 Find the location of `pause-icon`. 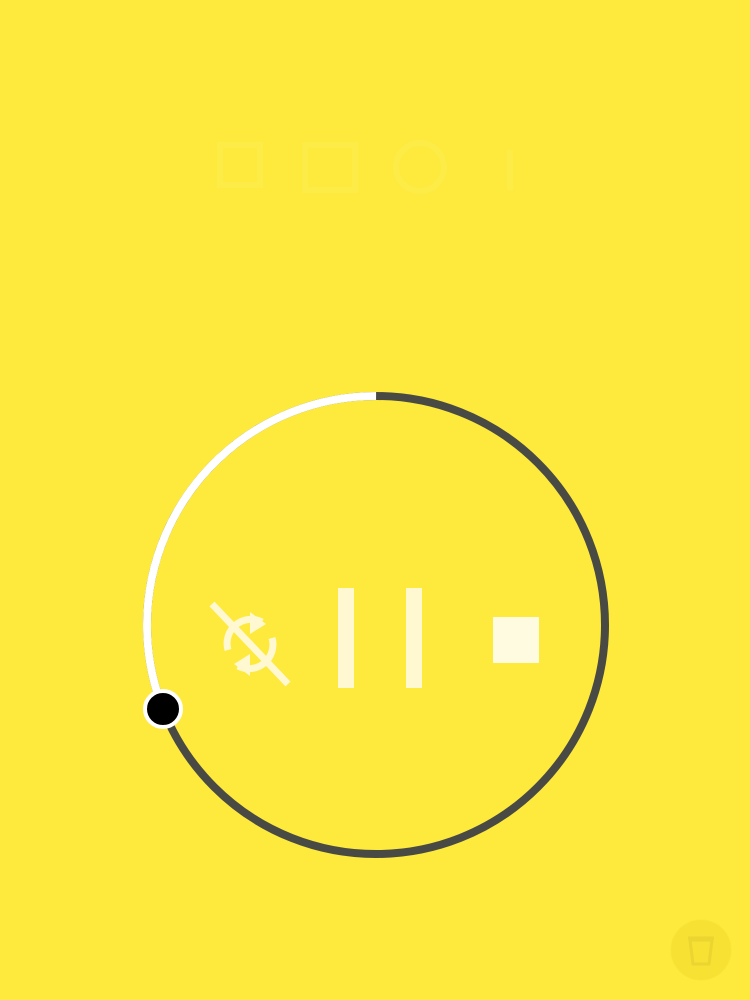

pause-icon is located at coordinates (380, 638).